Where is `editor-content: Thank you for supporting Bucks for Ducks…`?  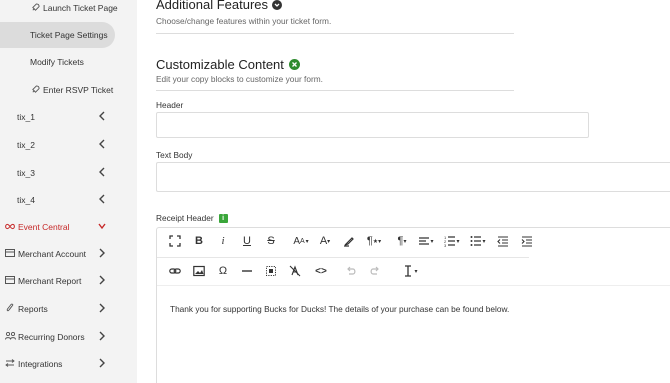
editor-content: Thank you for supporting Bucks for Ducks… is located at coordinates (339, 309).